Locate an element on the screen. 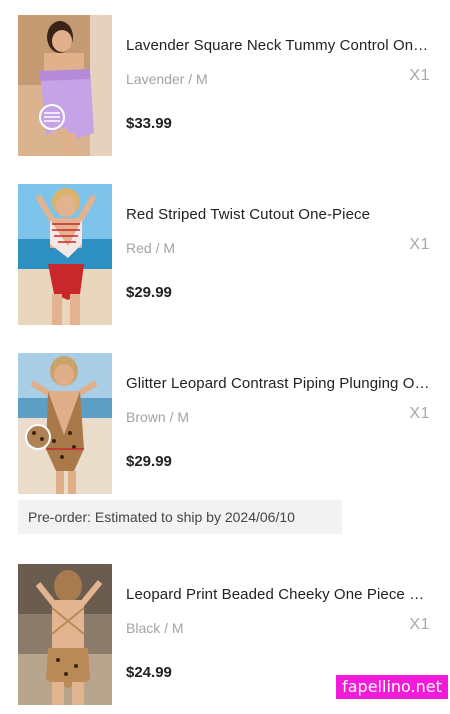 The width and height of the screenshot is (450, 714). product-price: $24.99 is located at coordinates (149, 672).